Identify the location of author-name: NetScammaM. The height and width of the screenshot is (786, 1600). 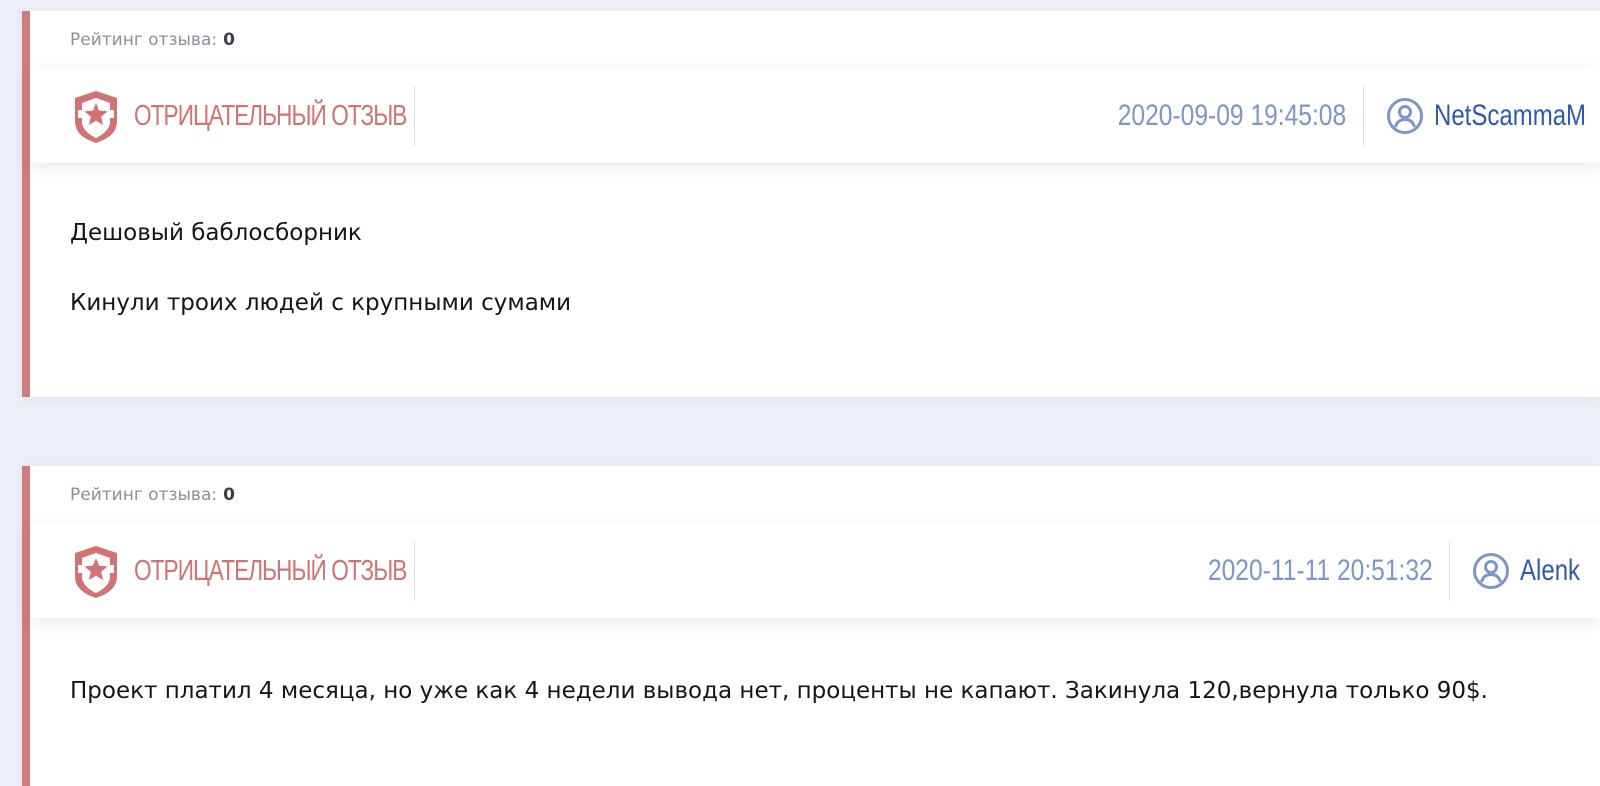
(1510, 116).